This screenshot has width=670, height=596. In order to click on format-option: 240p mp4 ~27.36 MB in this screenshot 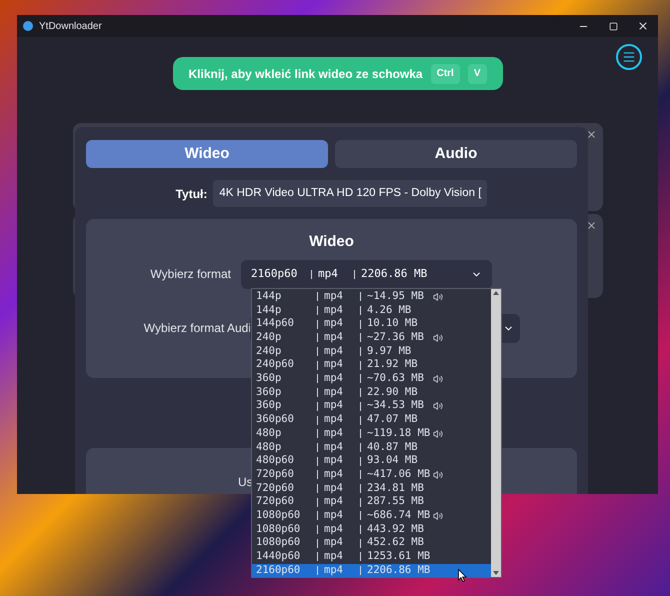, I will do `click(371, 338)`.